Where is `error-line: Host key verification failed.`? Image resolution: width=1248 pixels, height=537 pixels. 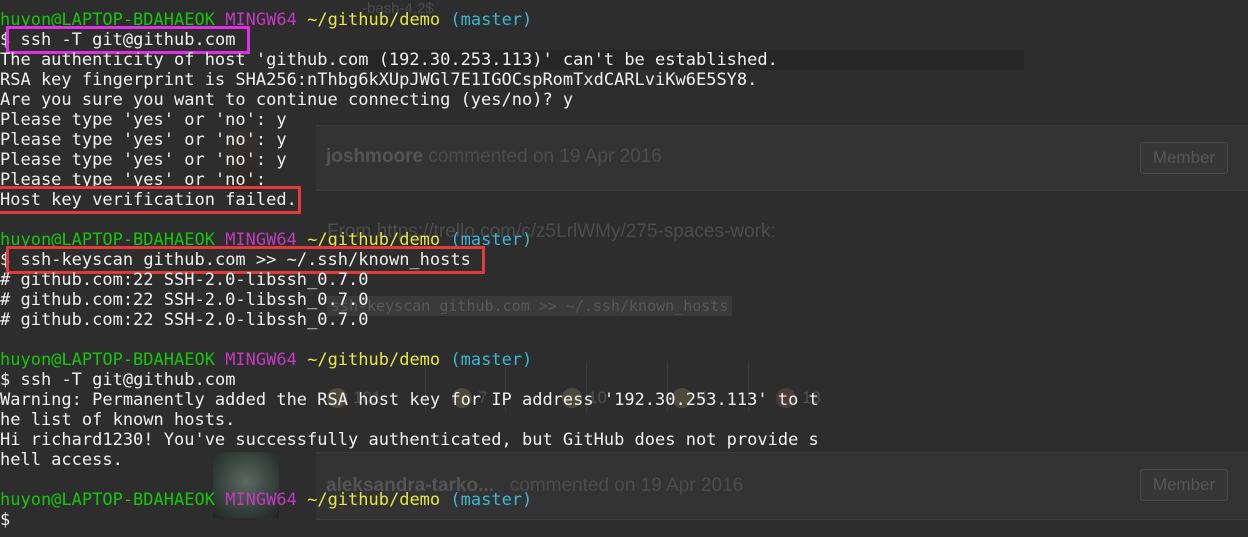
error-line: Host key verification failed. is located at coordinates (409, 200).